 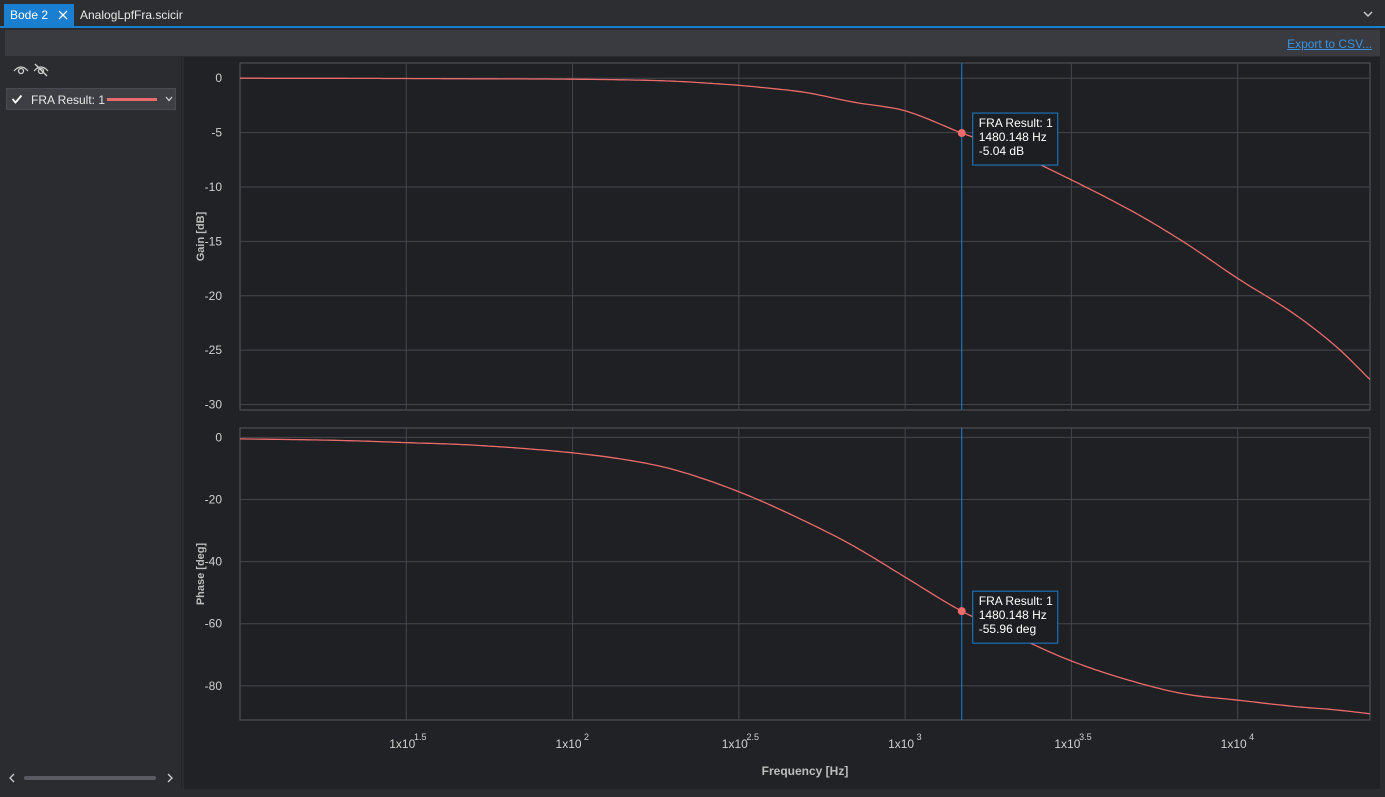 What do you see at coordinates (1085, 737) in the screenshot?
I see `x-tick-exponent: 3.5` at bounding box center [1085, 737].